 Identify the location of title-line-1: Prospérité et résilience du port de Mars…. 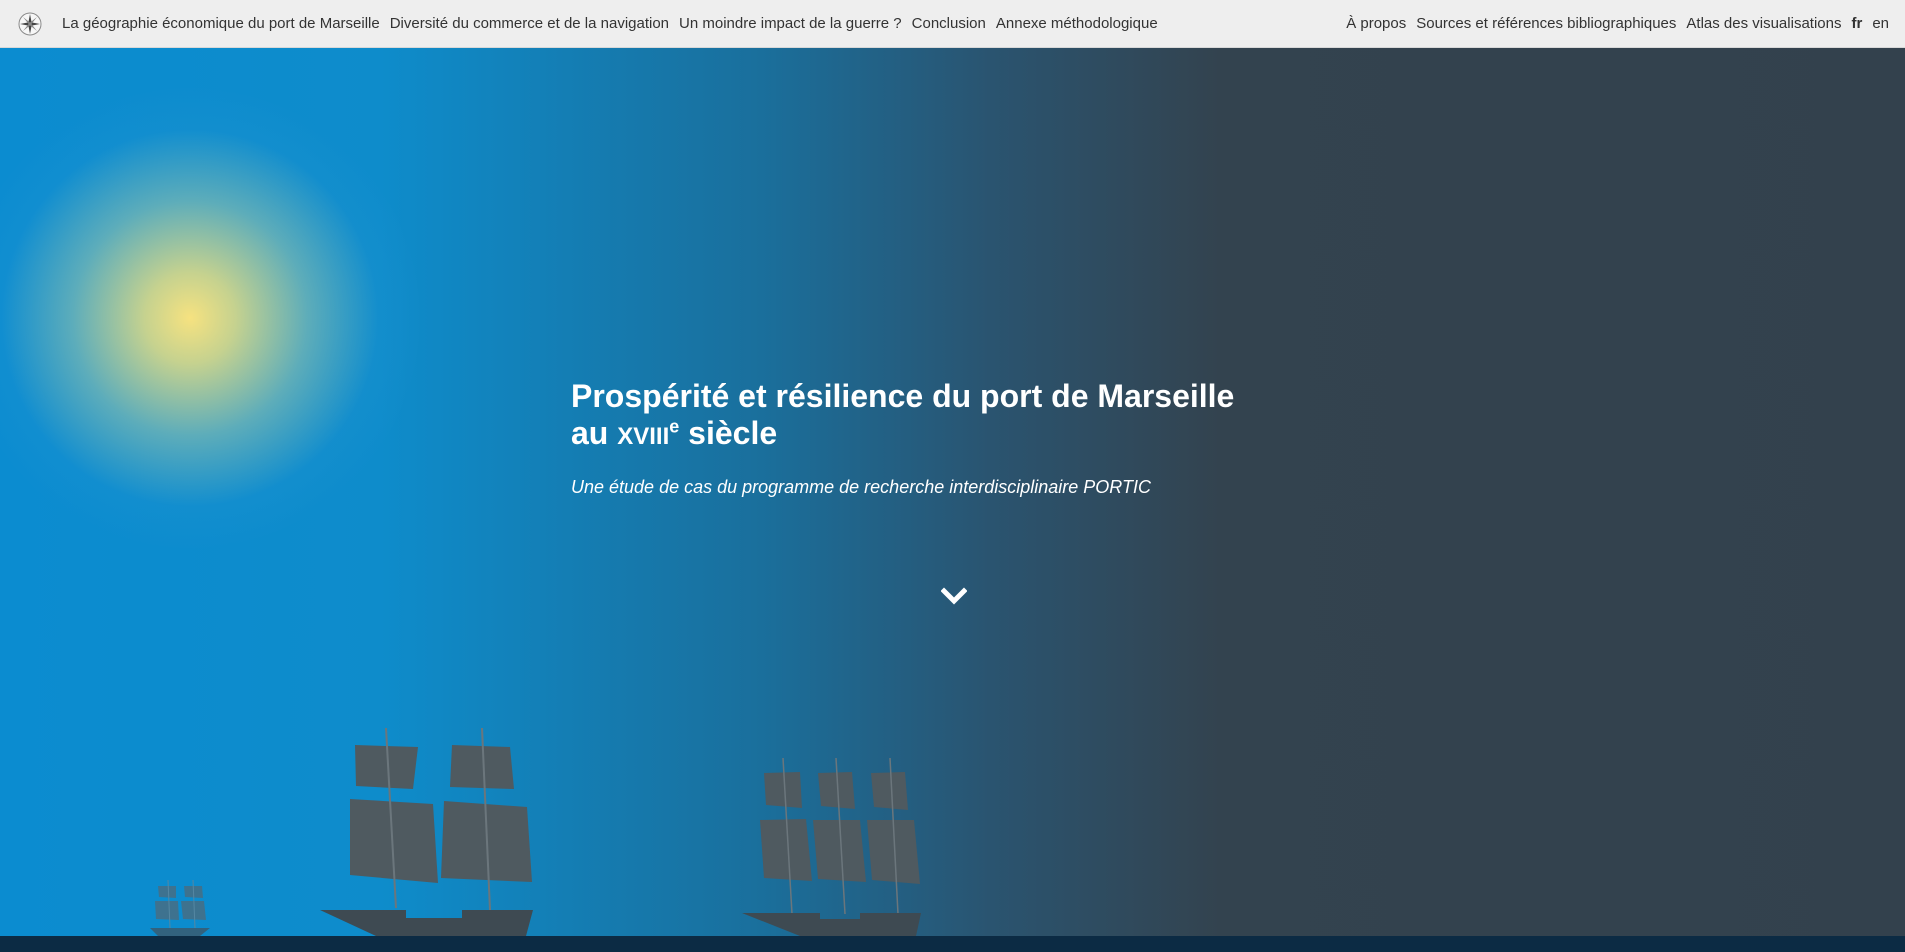
(903, 396).